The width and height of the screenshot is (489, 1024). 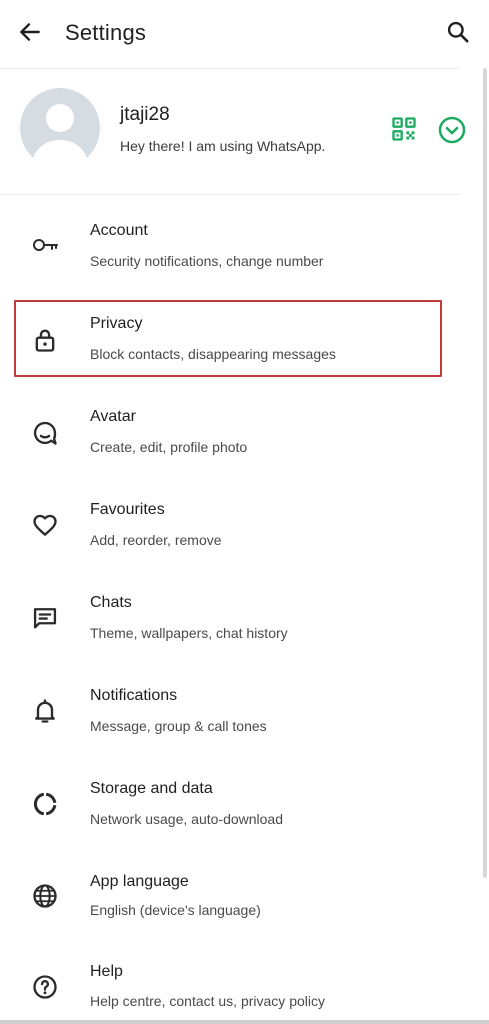 I want to click on settings-item-title: Help, so click(x=106, y=971).